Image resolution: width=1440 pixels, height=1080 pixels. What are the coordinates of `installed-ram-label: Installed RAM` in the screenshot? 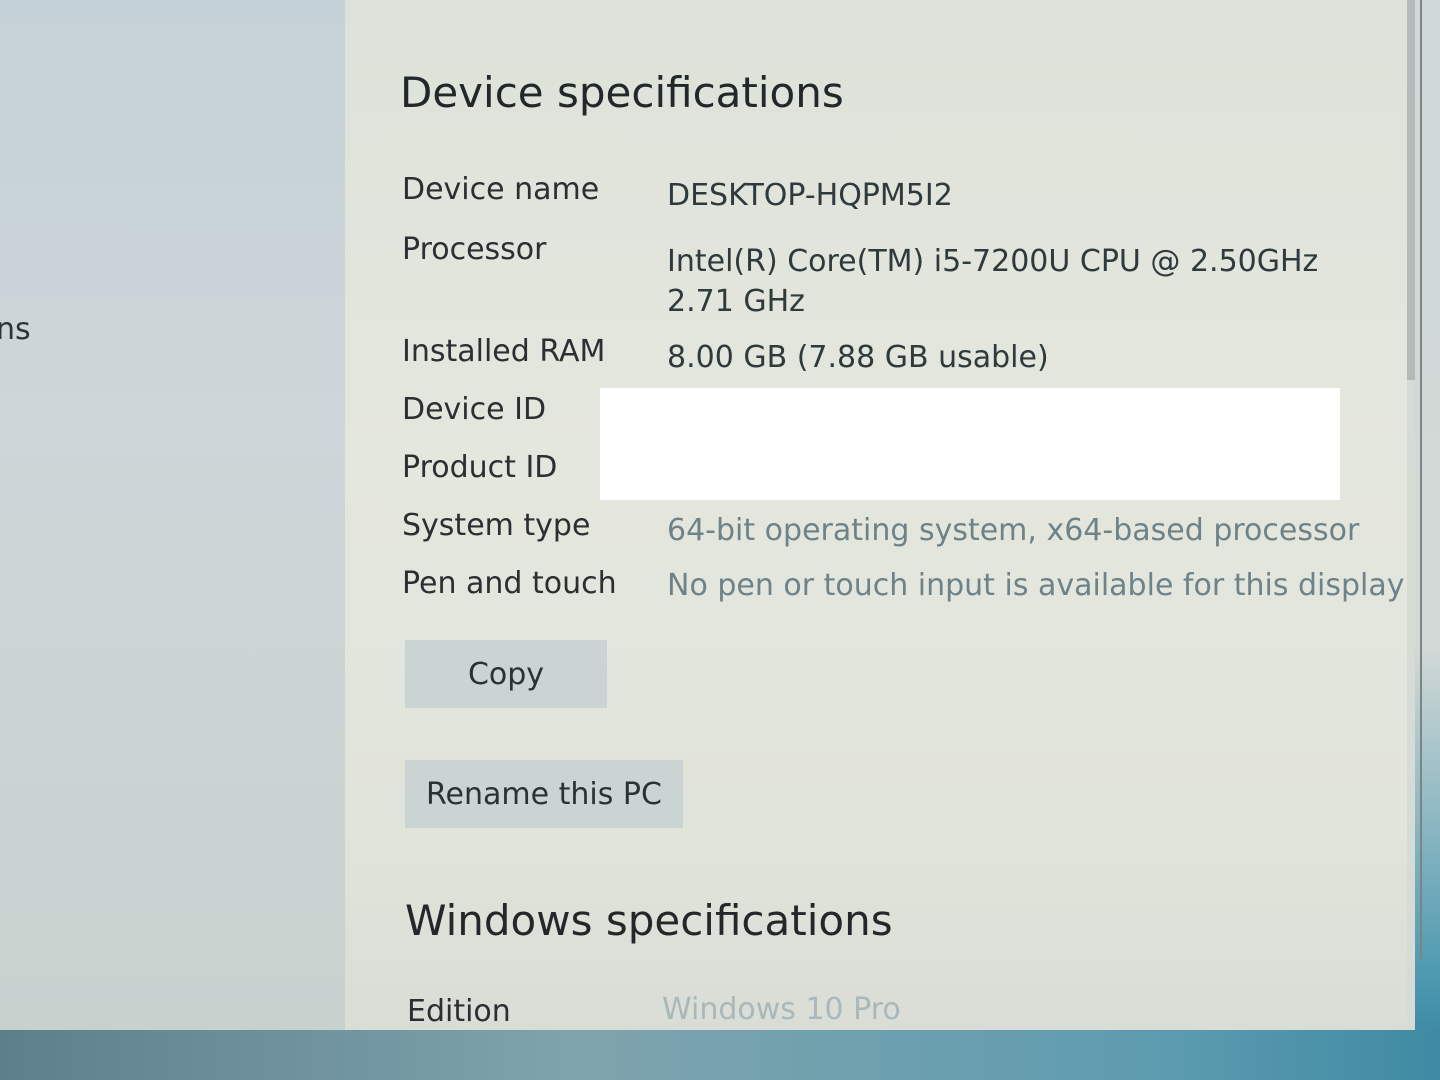 It's located at (504, 351).